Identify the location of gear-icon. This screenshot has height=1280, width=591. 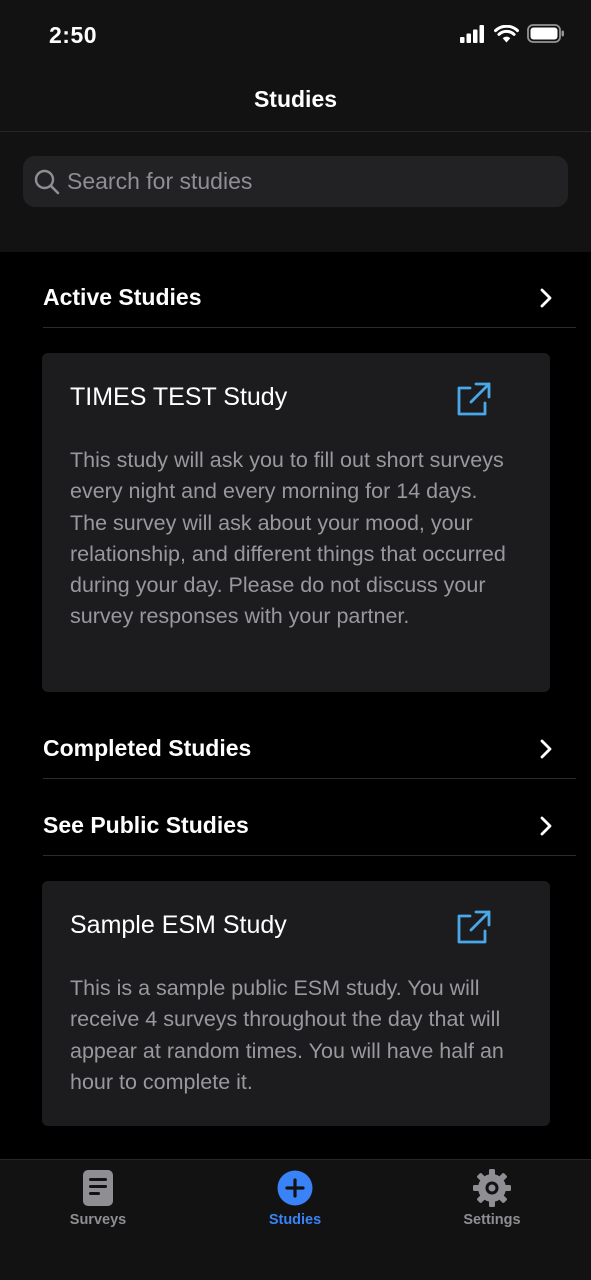
(492, 1188).